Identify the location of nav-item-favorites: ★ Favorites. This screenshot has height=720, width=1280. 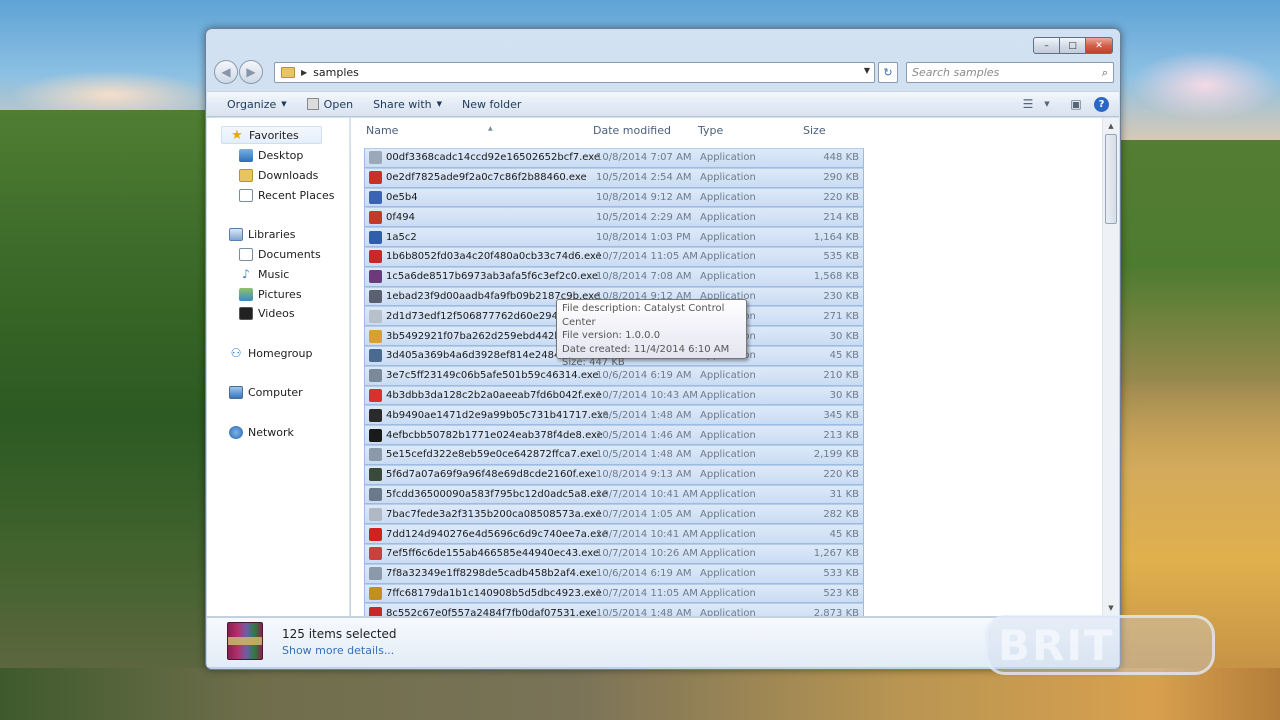
(271, 135).